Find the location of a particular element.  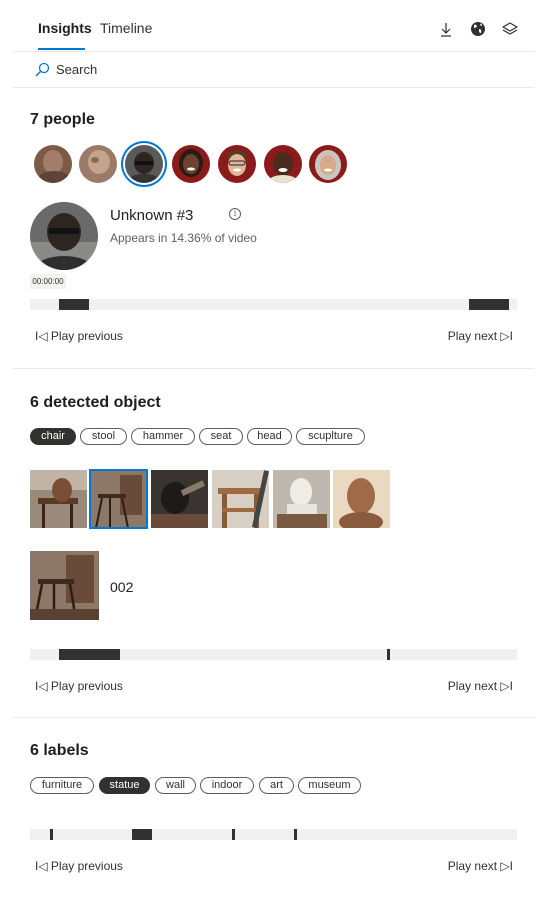

search-icon is located at coordinates (42, 69).